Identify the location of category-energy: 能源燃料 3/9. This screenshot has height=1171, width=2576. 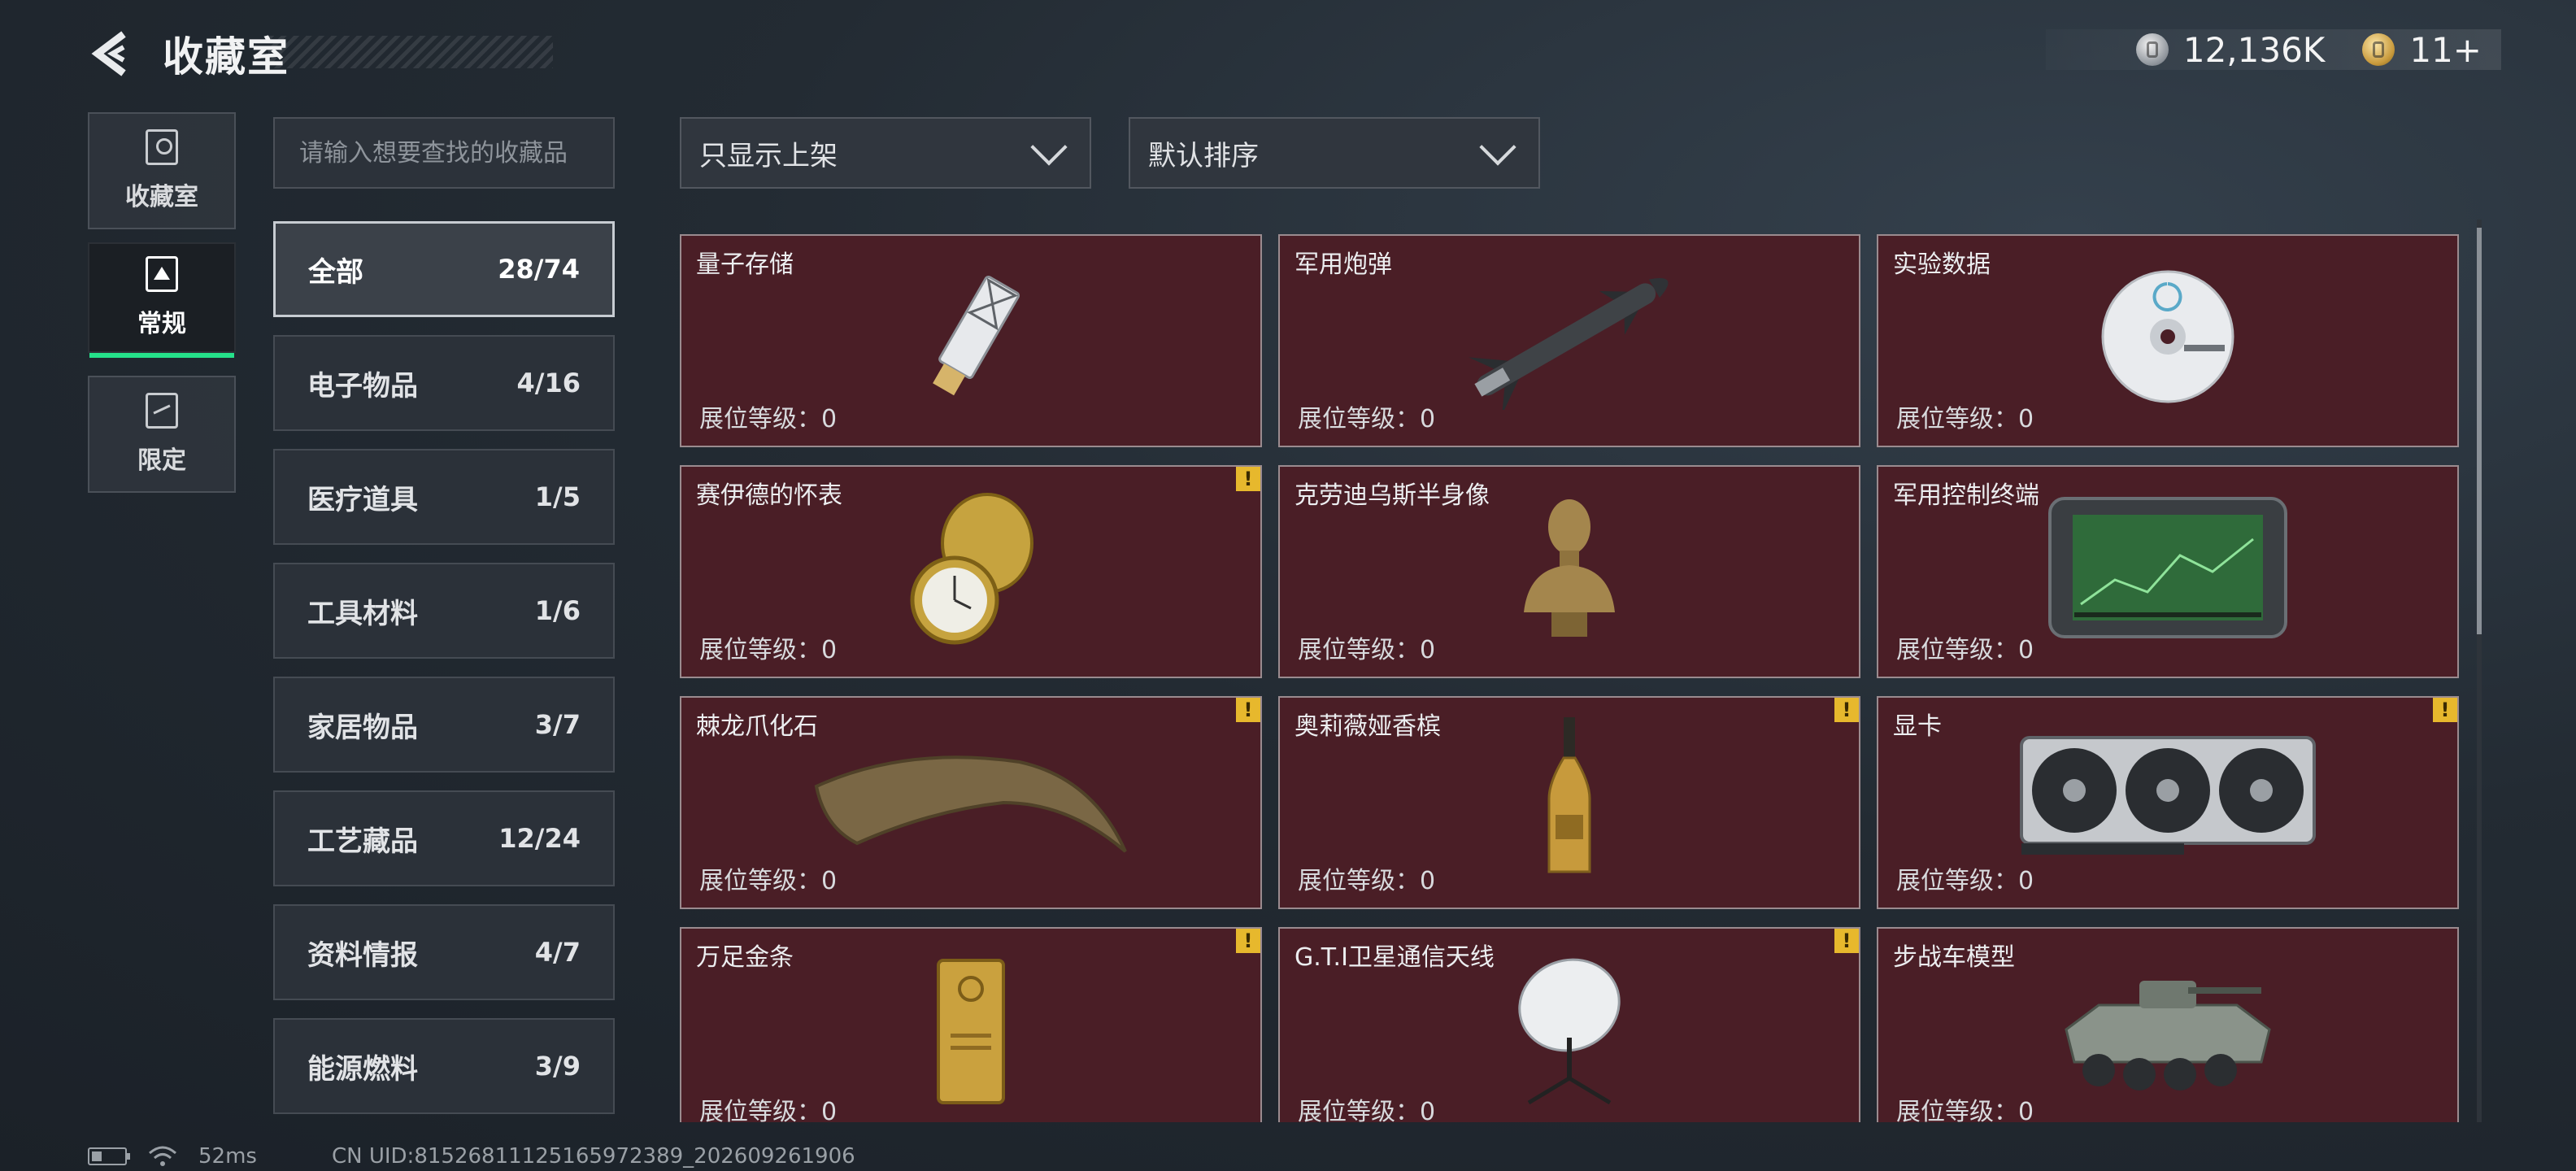
(444, 1066).